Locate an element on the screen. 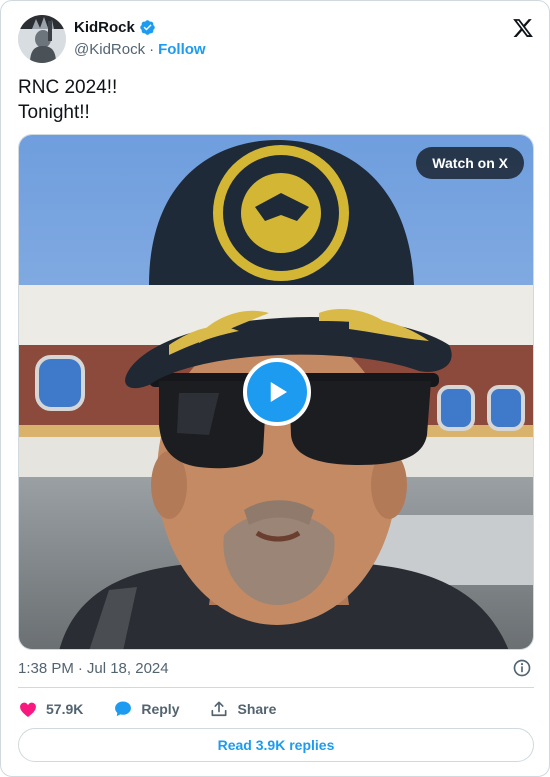 The image size is (550, 777). reply-button: Reply is located at coordinates (146, 709).